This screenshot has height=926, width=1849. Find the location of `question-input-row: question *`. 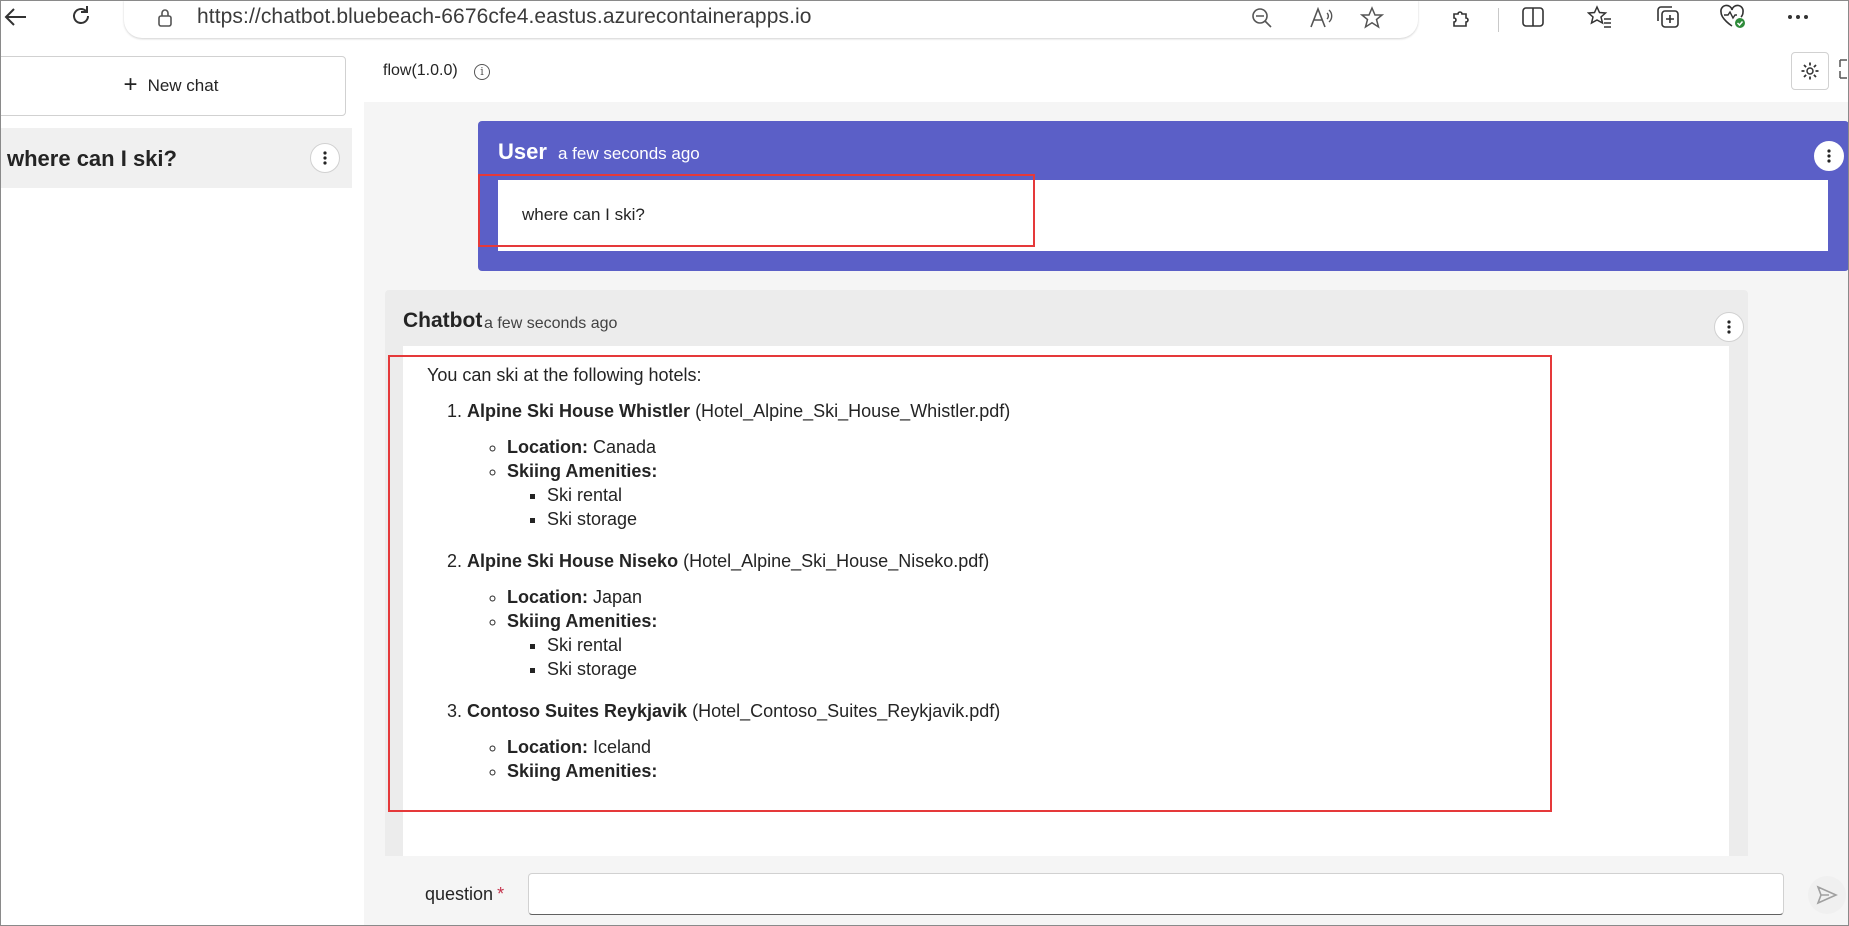

question-input-row: question * is located at coordinates (1106, 891).